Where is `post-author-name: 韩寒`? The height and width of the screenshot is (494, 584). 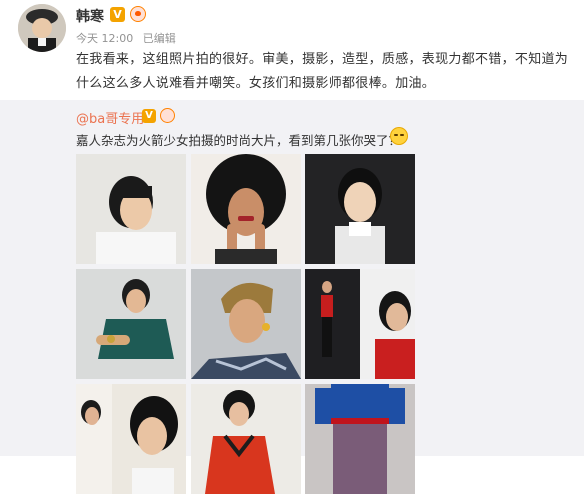
post-author-name: 韩寒 is located at coordinates (90, 16).